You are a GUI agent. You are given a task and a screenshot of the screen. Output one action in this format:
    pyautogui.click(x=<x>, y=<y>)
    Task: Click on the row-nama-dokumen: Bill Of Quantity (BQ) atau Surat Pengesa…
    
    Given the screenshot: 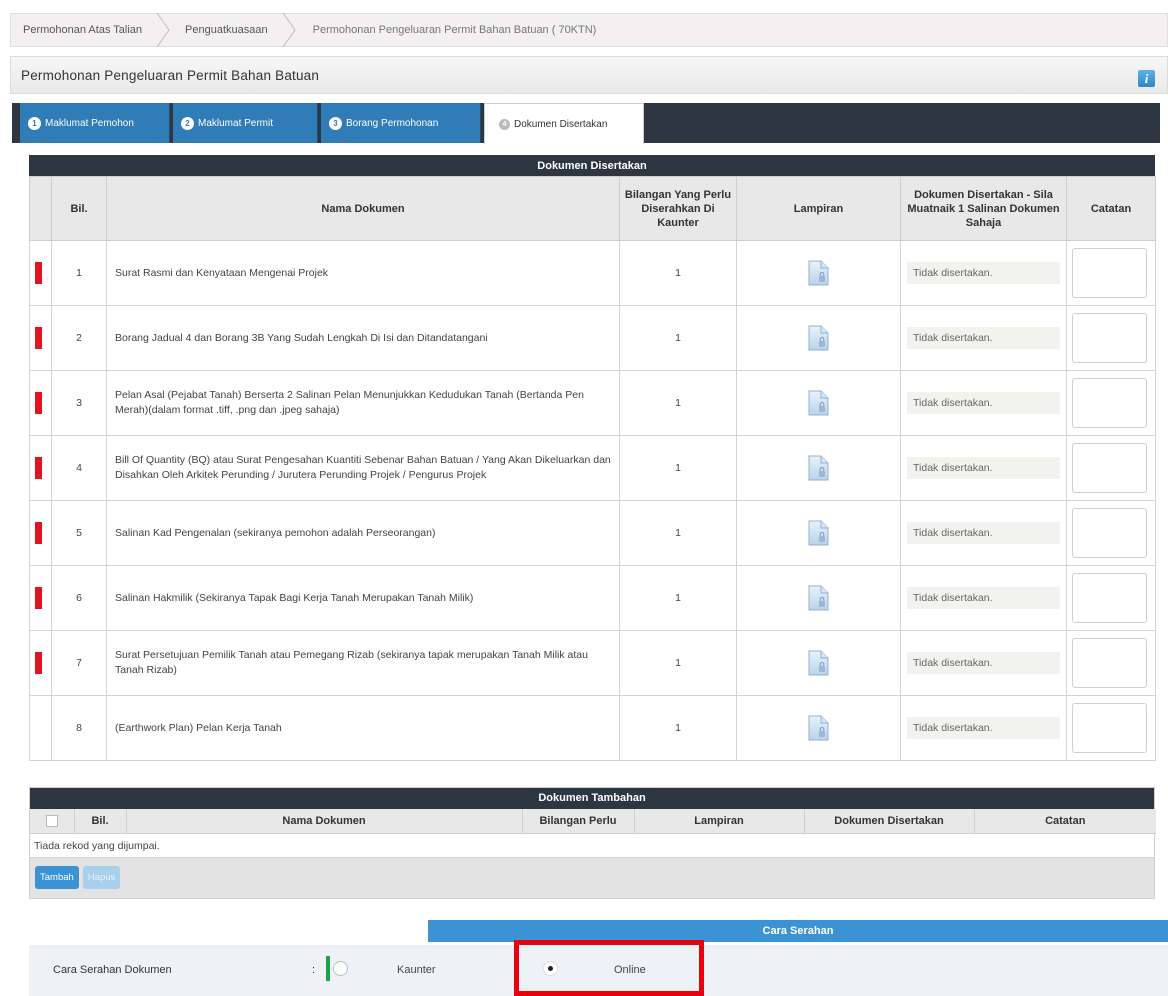 What is the action you would take?
    pyautogui.click(x=363, y=468)
    